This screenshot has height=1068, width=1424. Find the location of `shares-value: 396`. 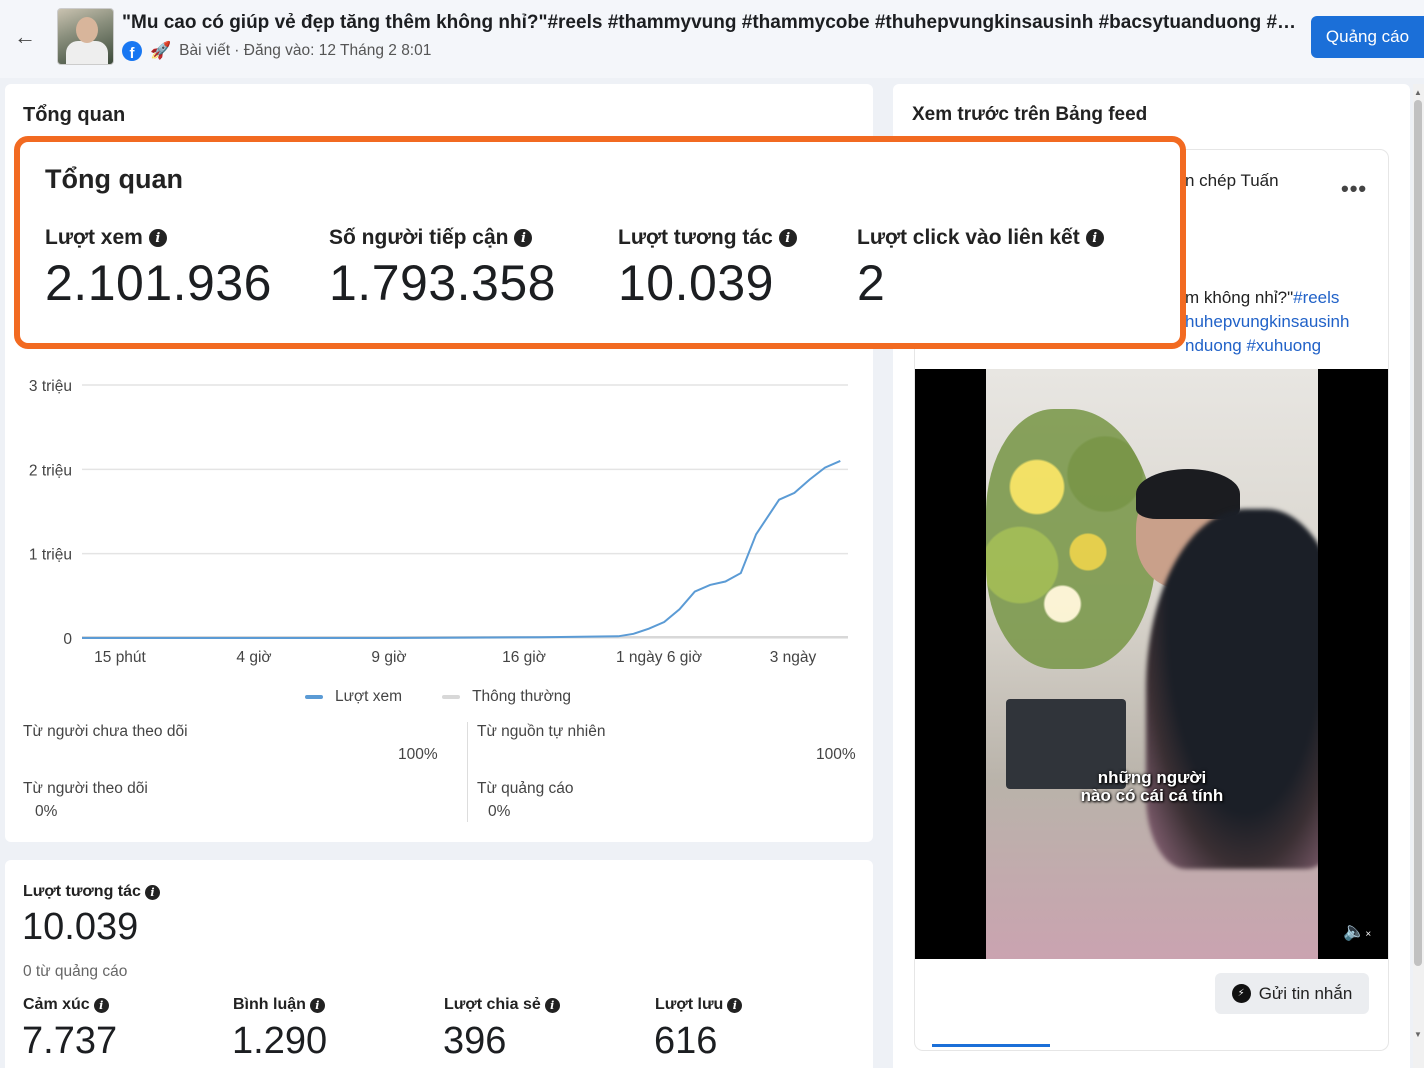

shares-value: 396 is located at coordinates (475, 1041).